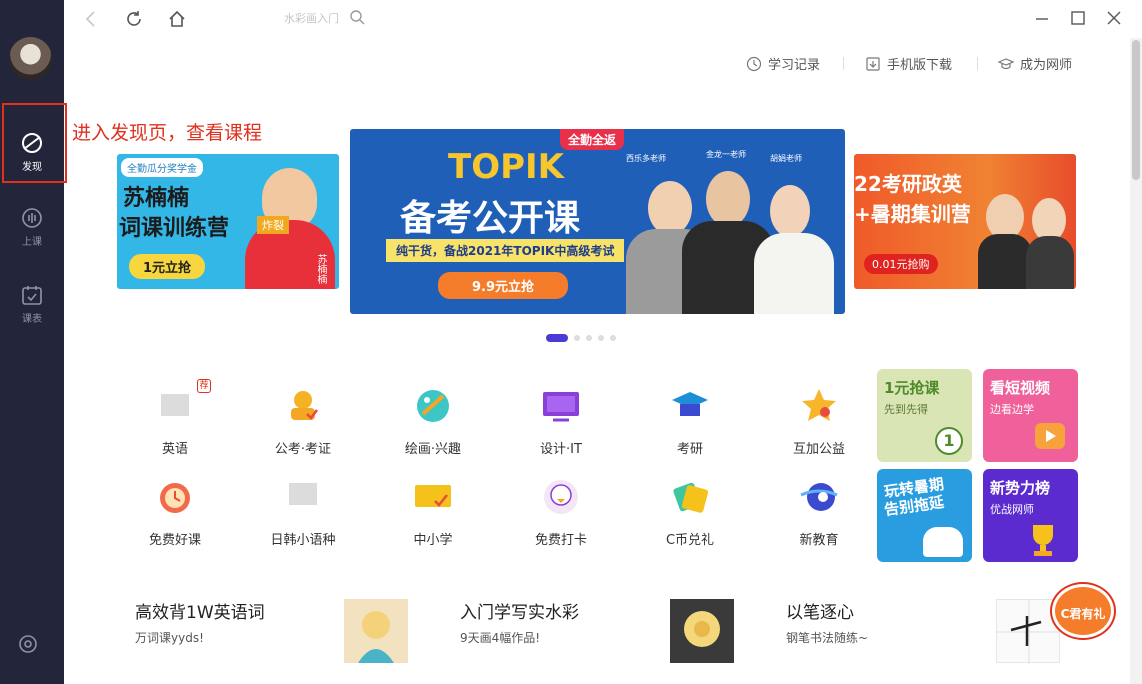  I want to click on sidebar-item-schedule: 课表, so click(32, 307).